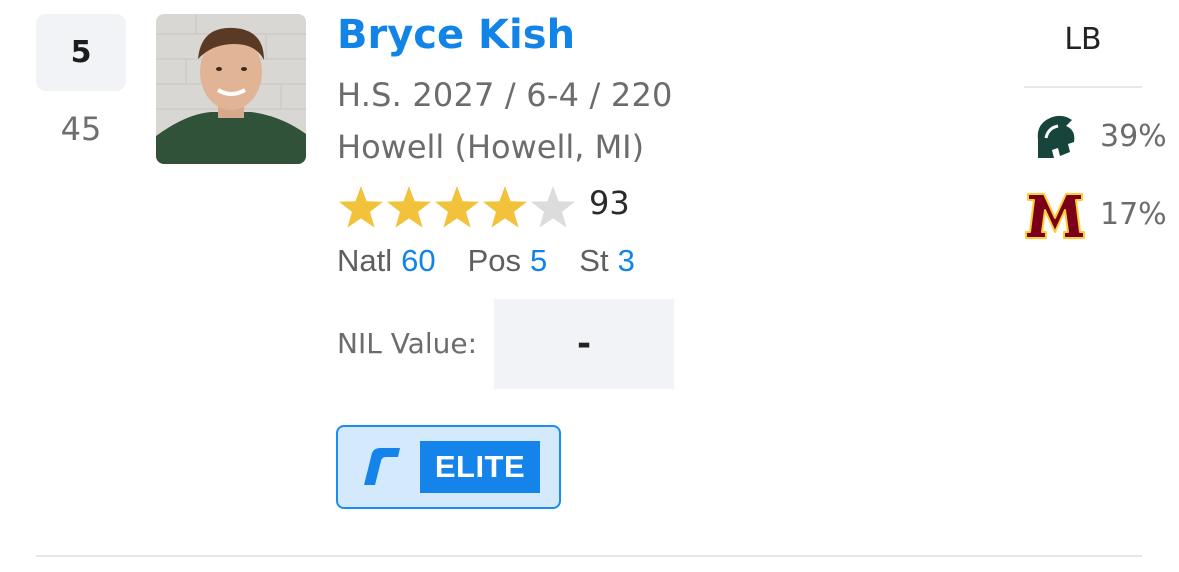  What do you see at coordinates (407, 343) in the screenshot?
I see `nil-label: NIL Value:` at bounding box center [407, 343].